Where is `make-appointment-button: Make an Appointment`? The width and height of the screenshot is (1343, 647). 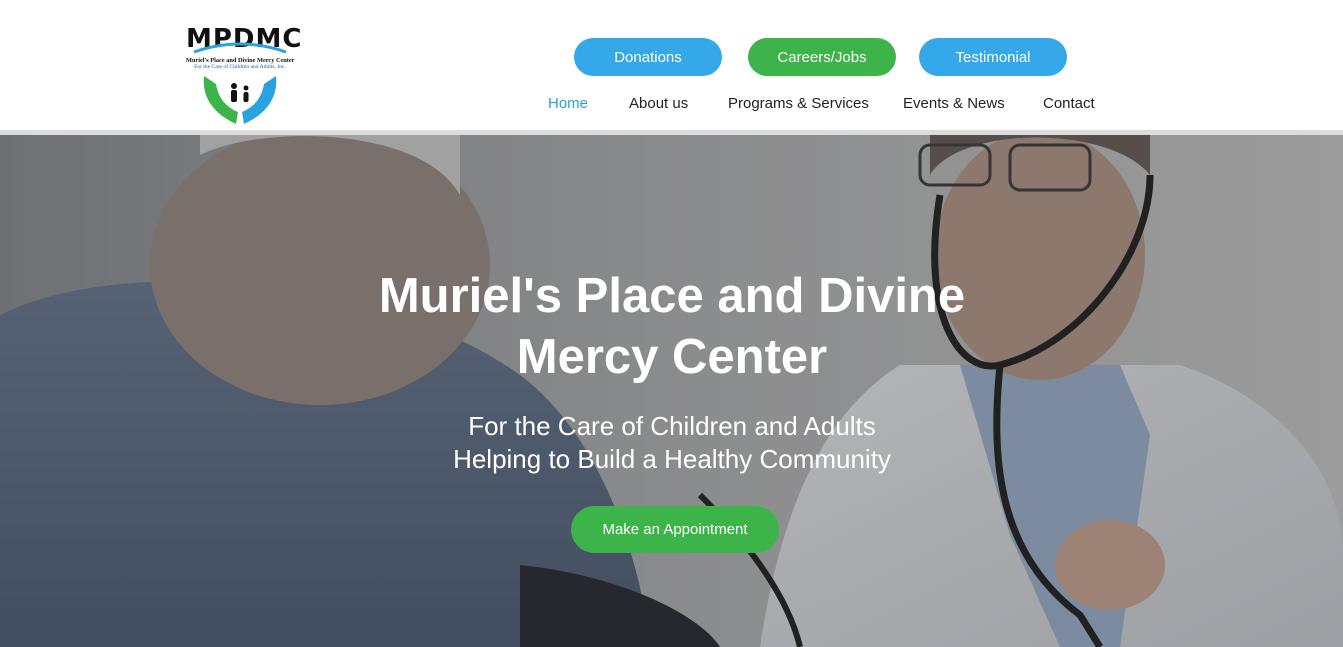
make-appointment-button: Make an Appointment is located at coordinates (675, 529).